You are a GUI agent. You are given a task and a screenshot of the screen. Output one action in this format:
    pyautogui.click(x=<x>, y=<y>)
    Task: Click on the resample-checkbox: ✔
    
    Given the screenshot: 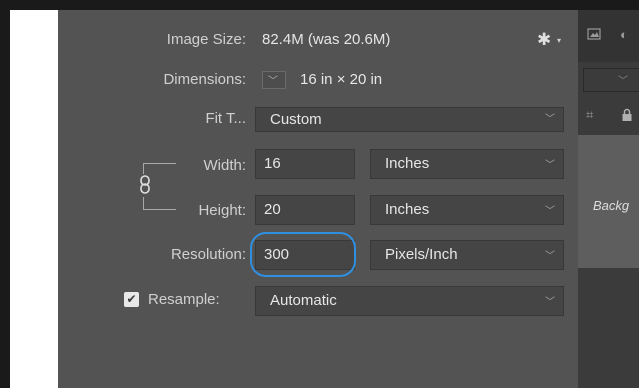 What is the action you would take?
    pyautogui.click(x=131, y=299)
    